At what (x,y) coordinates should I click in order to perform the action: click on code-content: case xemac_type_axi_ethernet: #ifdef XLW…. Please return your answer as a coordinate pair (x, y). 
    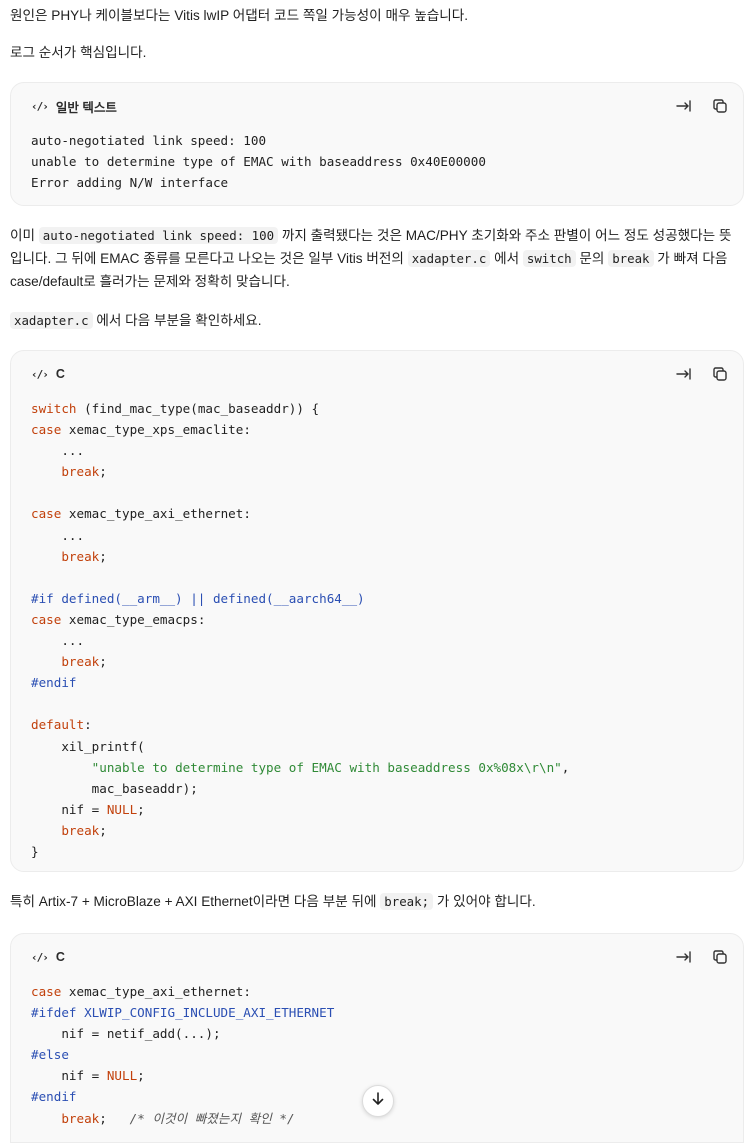
    Looking at the image, I should click on (183, 1055).